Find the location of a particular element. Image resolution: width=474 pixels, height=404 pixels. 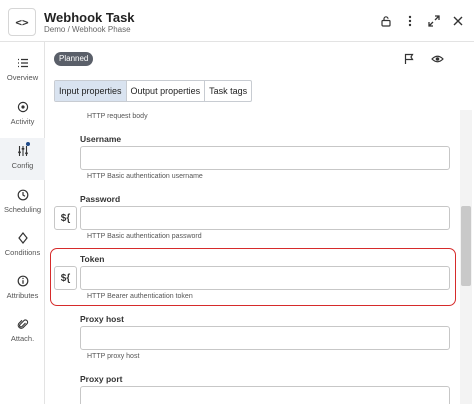

sidebar-item-overview: Overview is located at coordinates (22, 74).